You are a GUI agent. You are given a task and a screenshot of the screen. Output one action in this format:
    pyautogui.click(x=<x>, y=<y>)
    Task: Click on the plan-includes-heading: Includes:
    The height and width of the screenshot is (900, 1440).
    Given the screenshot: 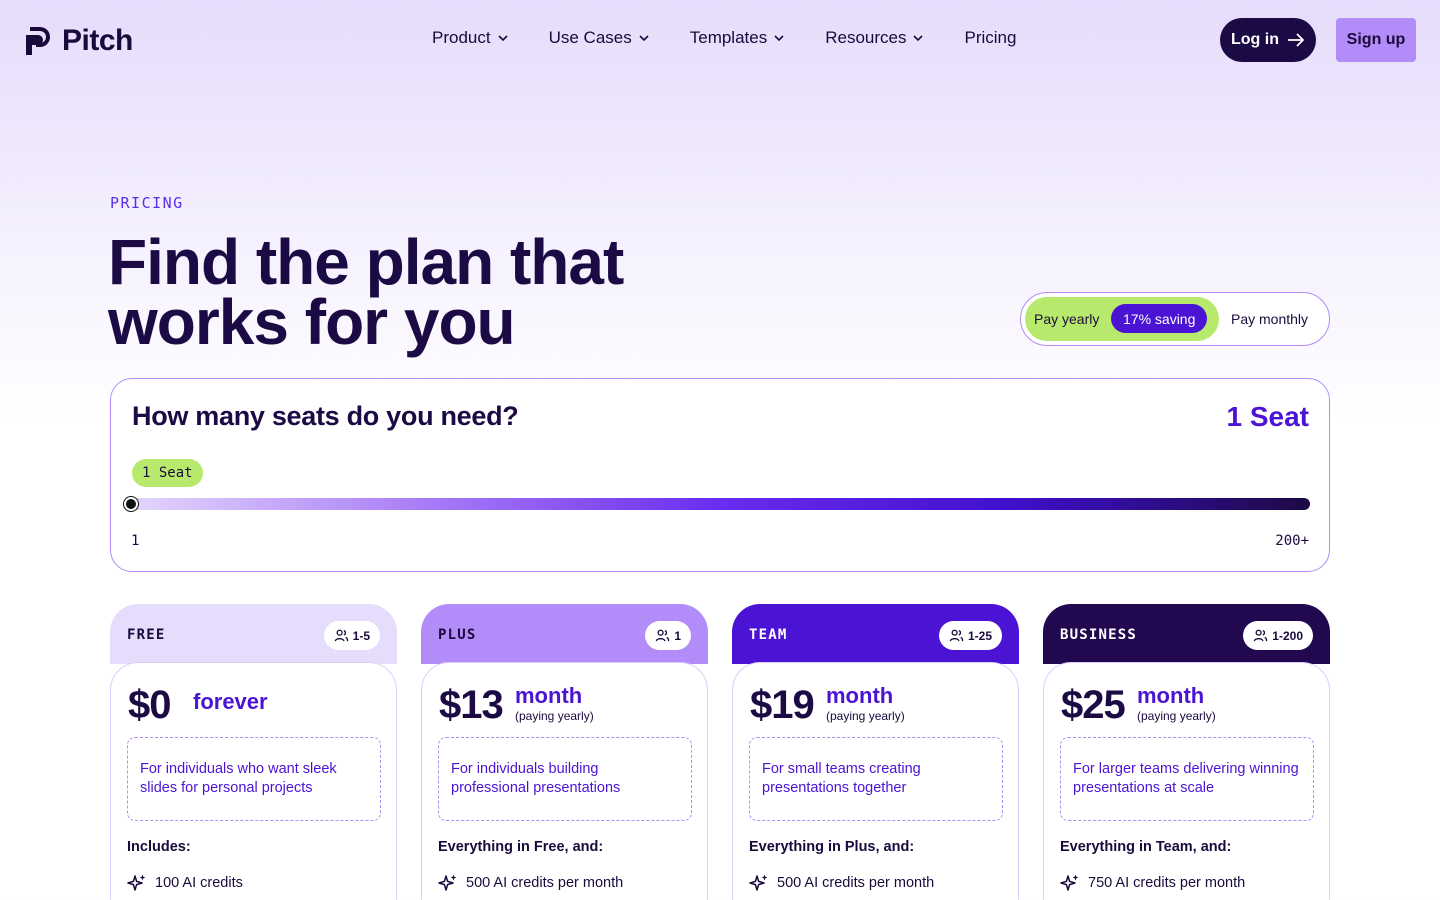 What is the action you would take?
    pyautogui.click(x=159, y=847)
    